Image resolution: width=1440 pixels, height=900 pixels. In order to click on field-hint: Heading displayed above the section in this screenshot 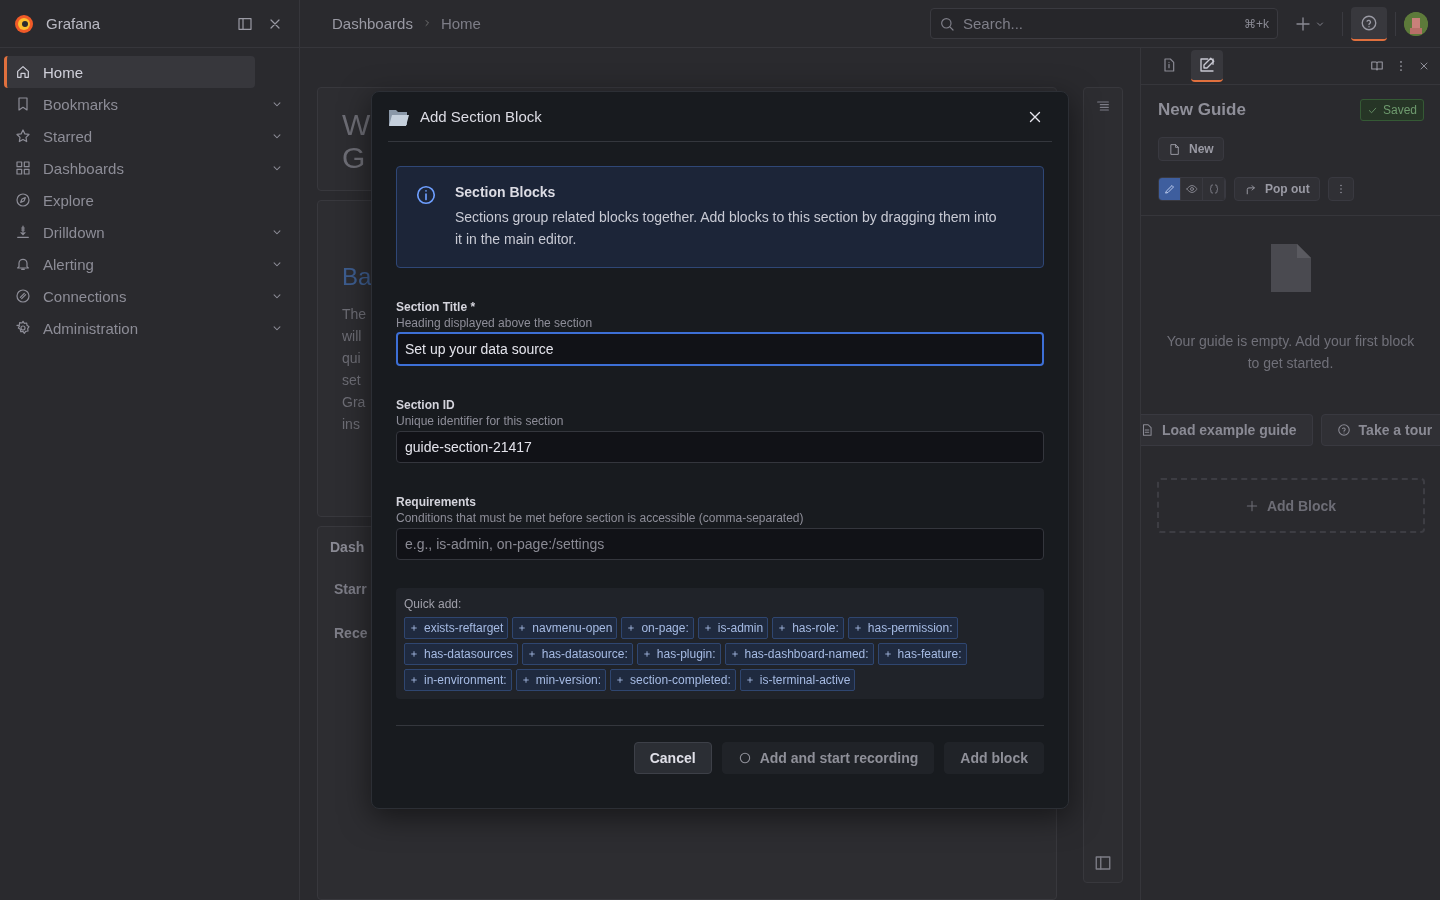, I will do `click(495, 323)`.